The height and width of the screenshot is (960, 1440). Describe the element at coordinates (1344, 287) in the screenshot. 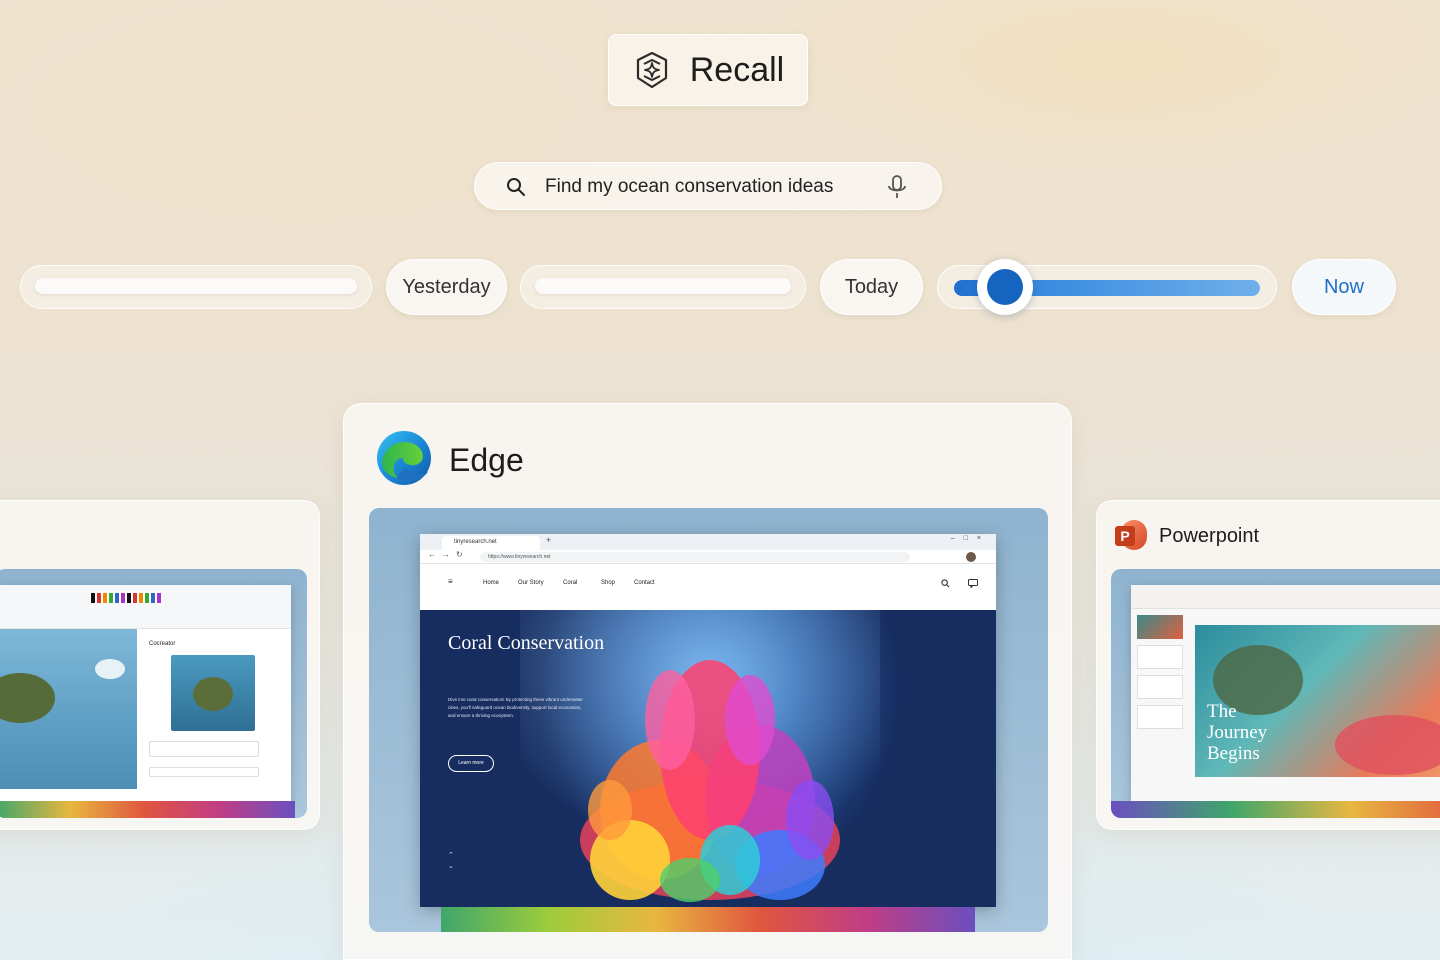

I see `timeline-label-now: Now` at that location.